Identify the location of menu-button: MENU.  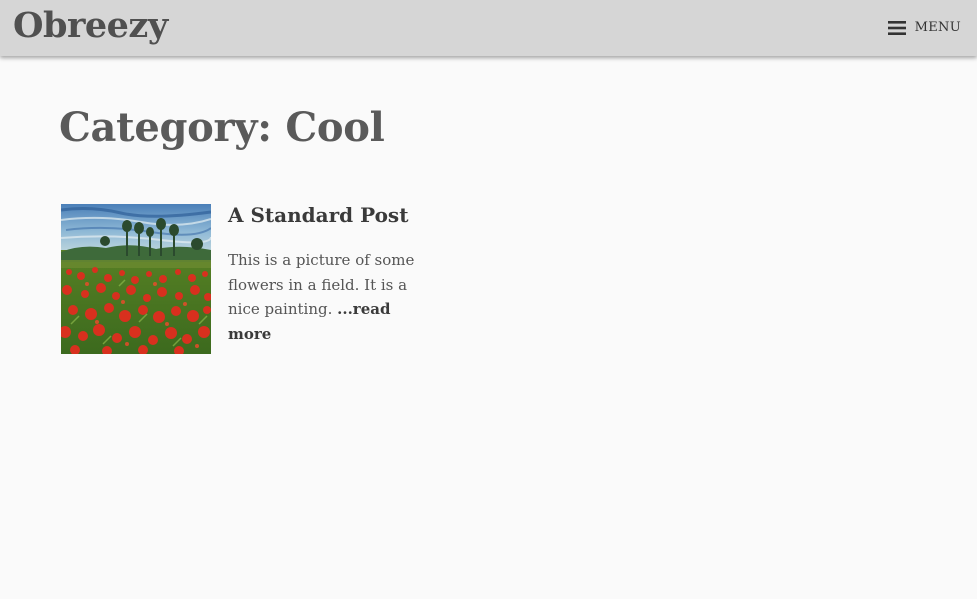
(924, 28).